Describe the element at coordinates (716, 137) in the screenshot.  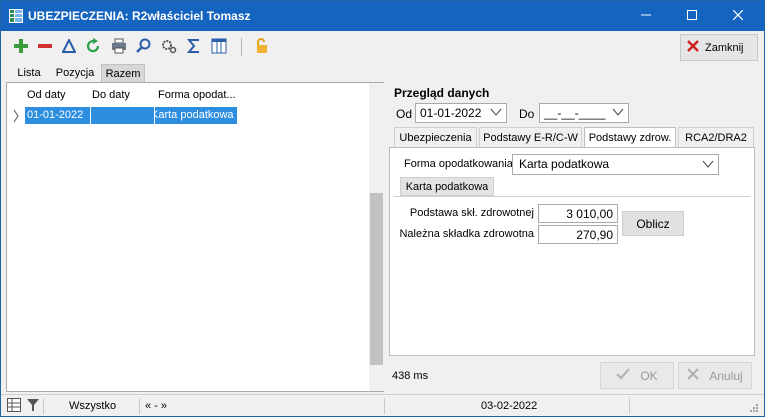
I see `tab-rca2-dra2: RCA2/DRA2` at that location.